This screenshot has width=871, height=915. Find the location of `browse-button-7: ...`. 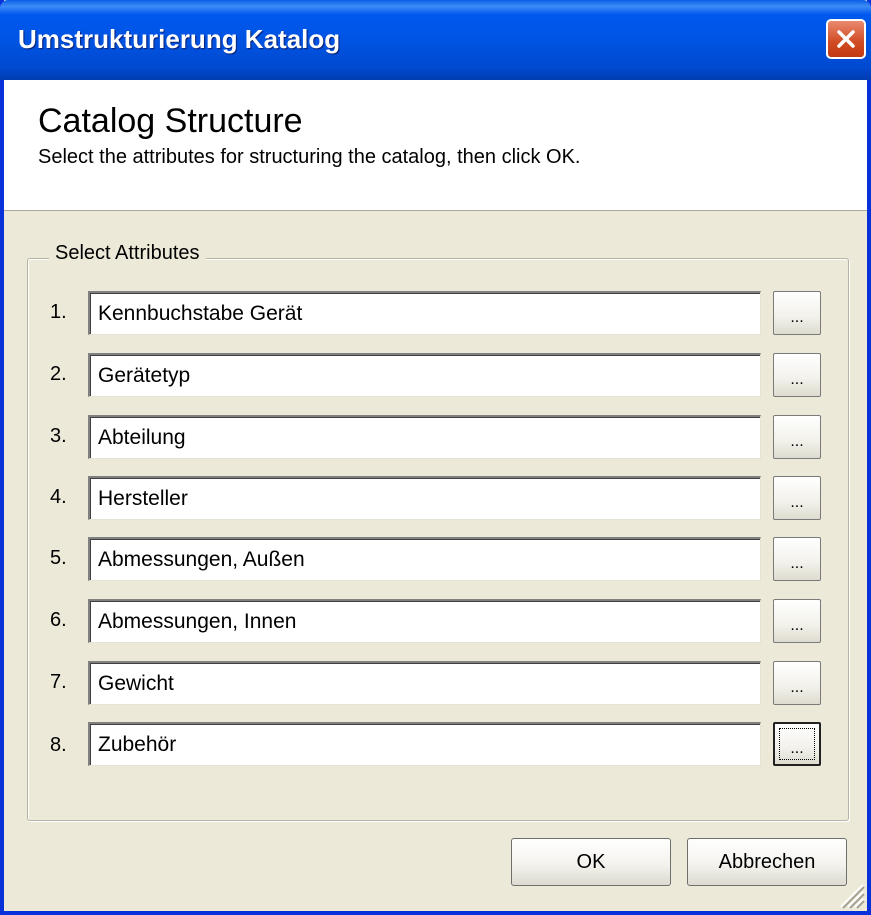

browse-button-7: ... is located at coordinates (797, 683).